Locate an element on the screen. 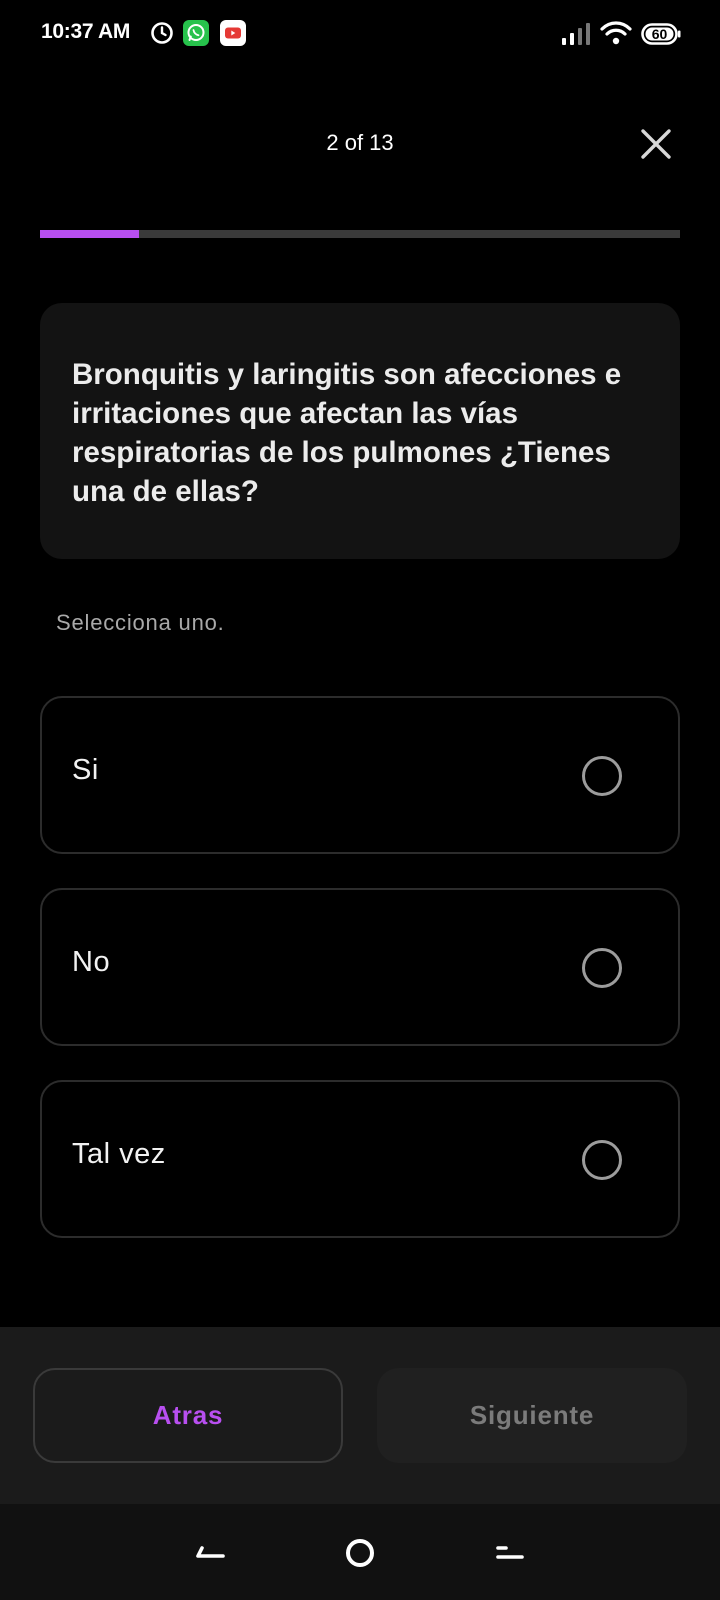 The image size is (720, 1600). close-icon is located at coordinates (656, 144).